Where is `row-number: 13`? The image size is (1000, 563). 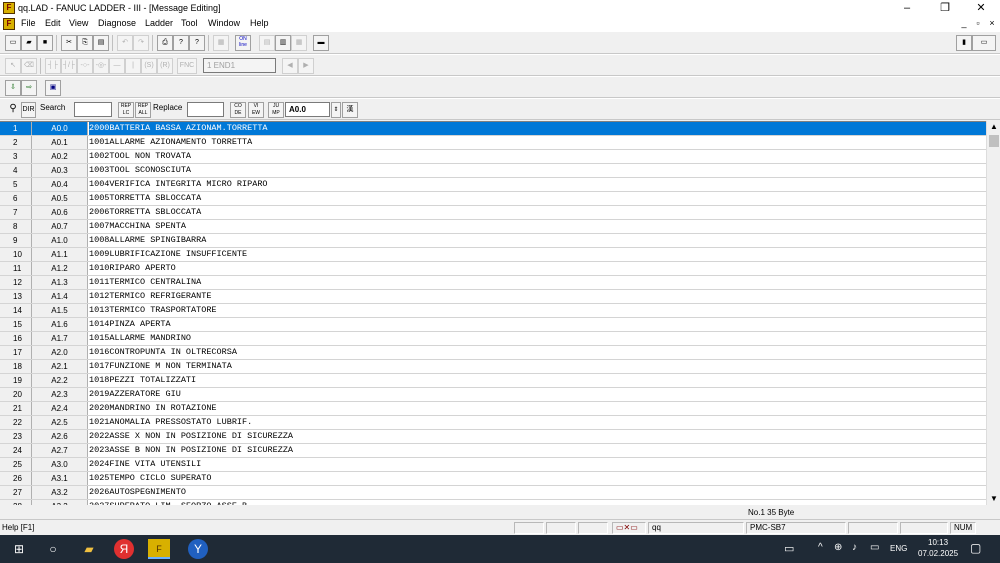 row-number: 13 is located at coordinates (16, 296).